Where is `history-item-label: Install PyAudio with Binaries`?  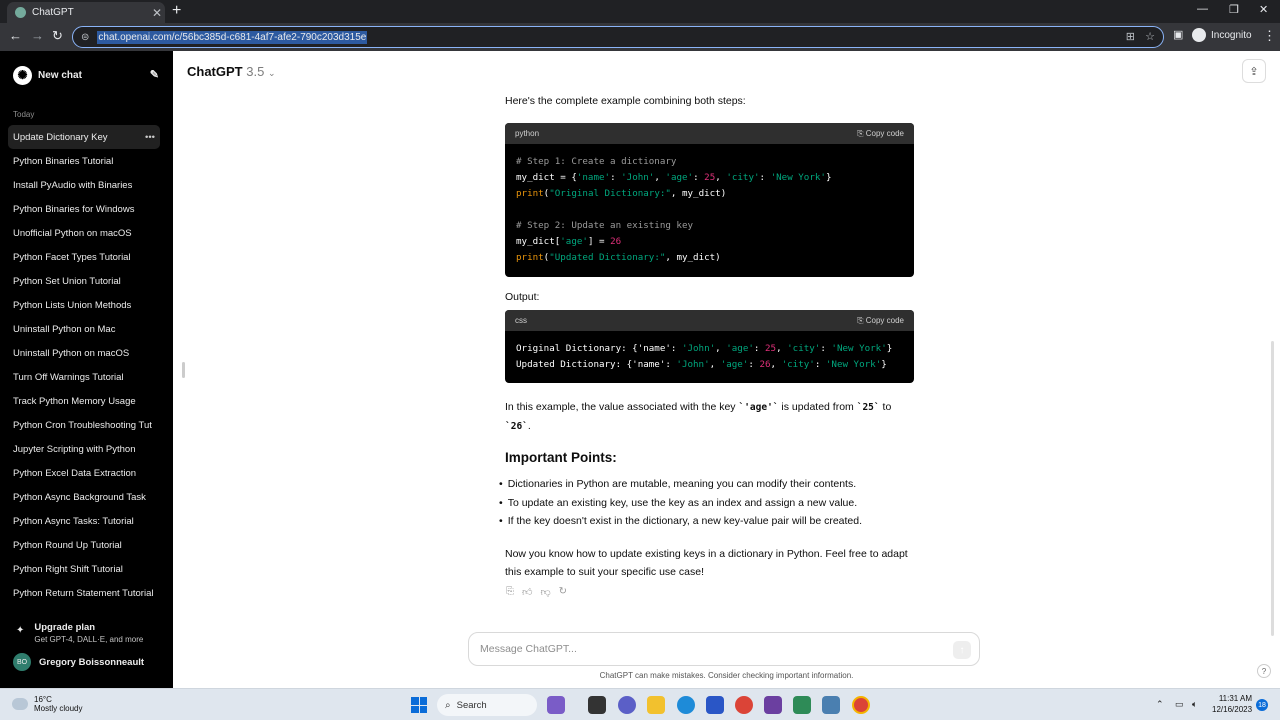
history-item-label: Install PyAudio with Binaries is located at coordinates (73, 185).